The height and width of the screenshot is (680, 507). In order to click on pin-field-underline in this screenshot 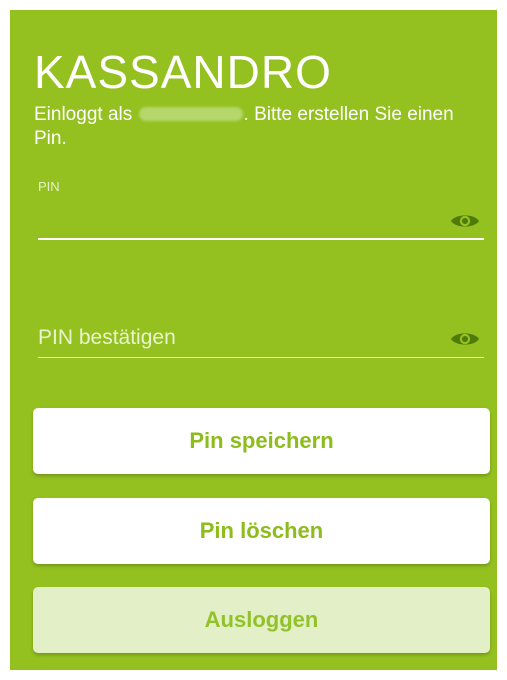, I will do `click(261, 239)`.